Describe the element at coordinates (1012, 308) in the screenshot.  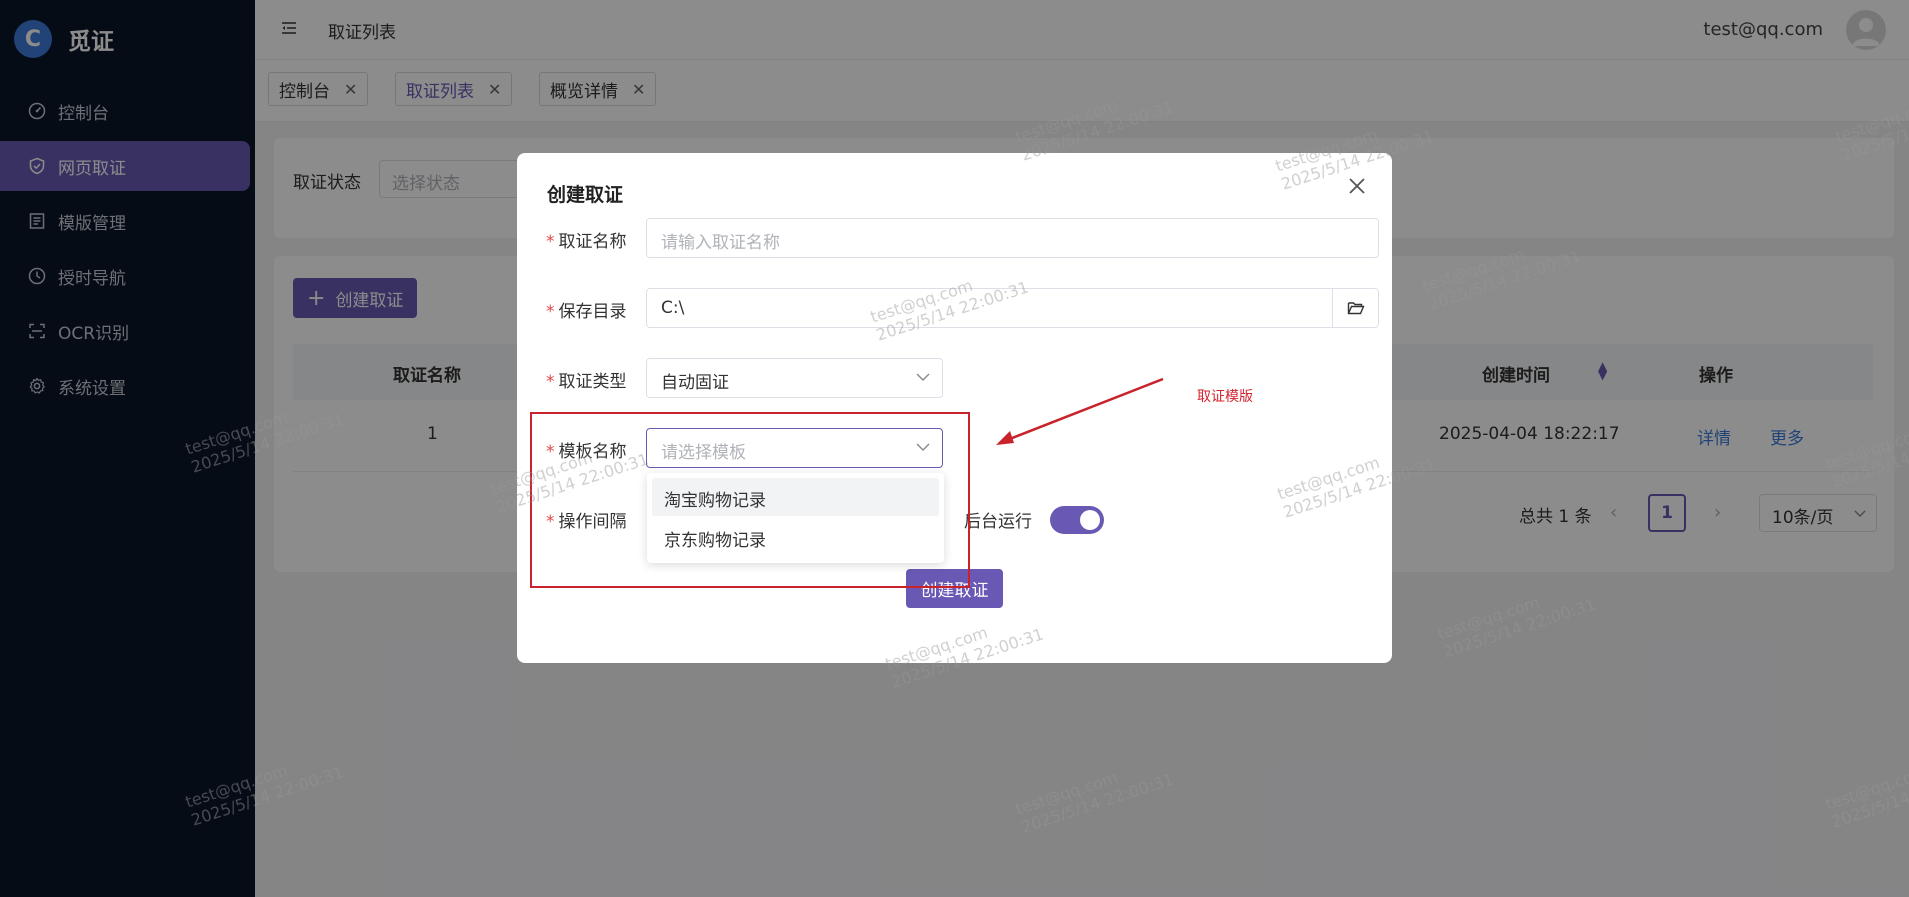
I see `save-dir-input: C:\` at that location.